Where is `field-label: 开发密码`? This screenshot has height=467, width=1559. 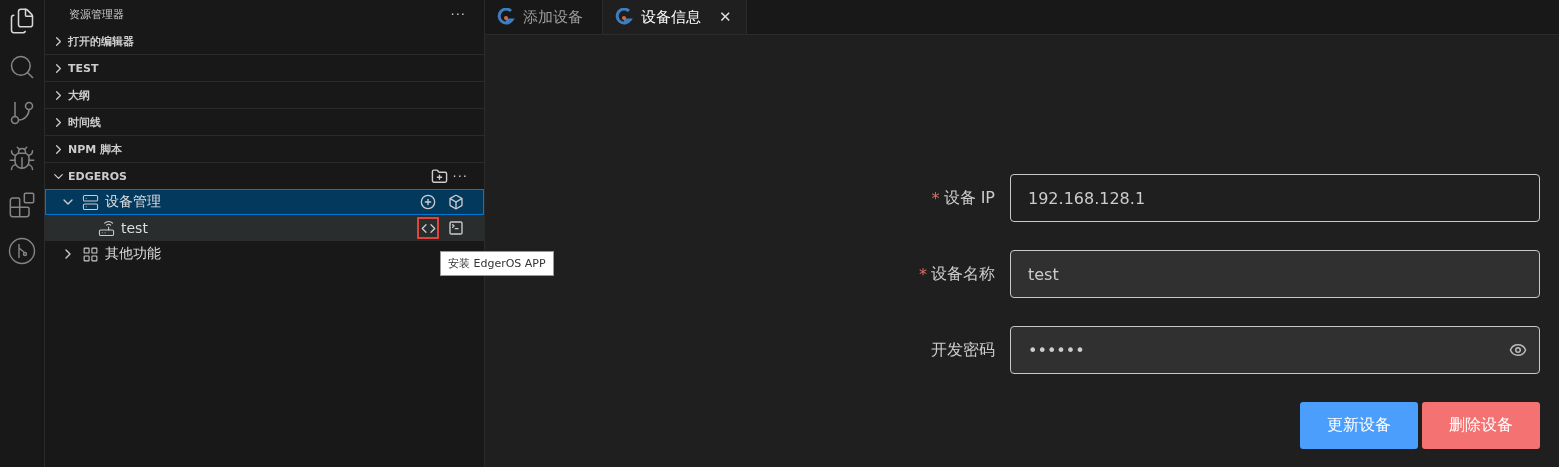 field-label: 开发密码 is located at coordinates (963, 350).